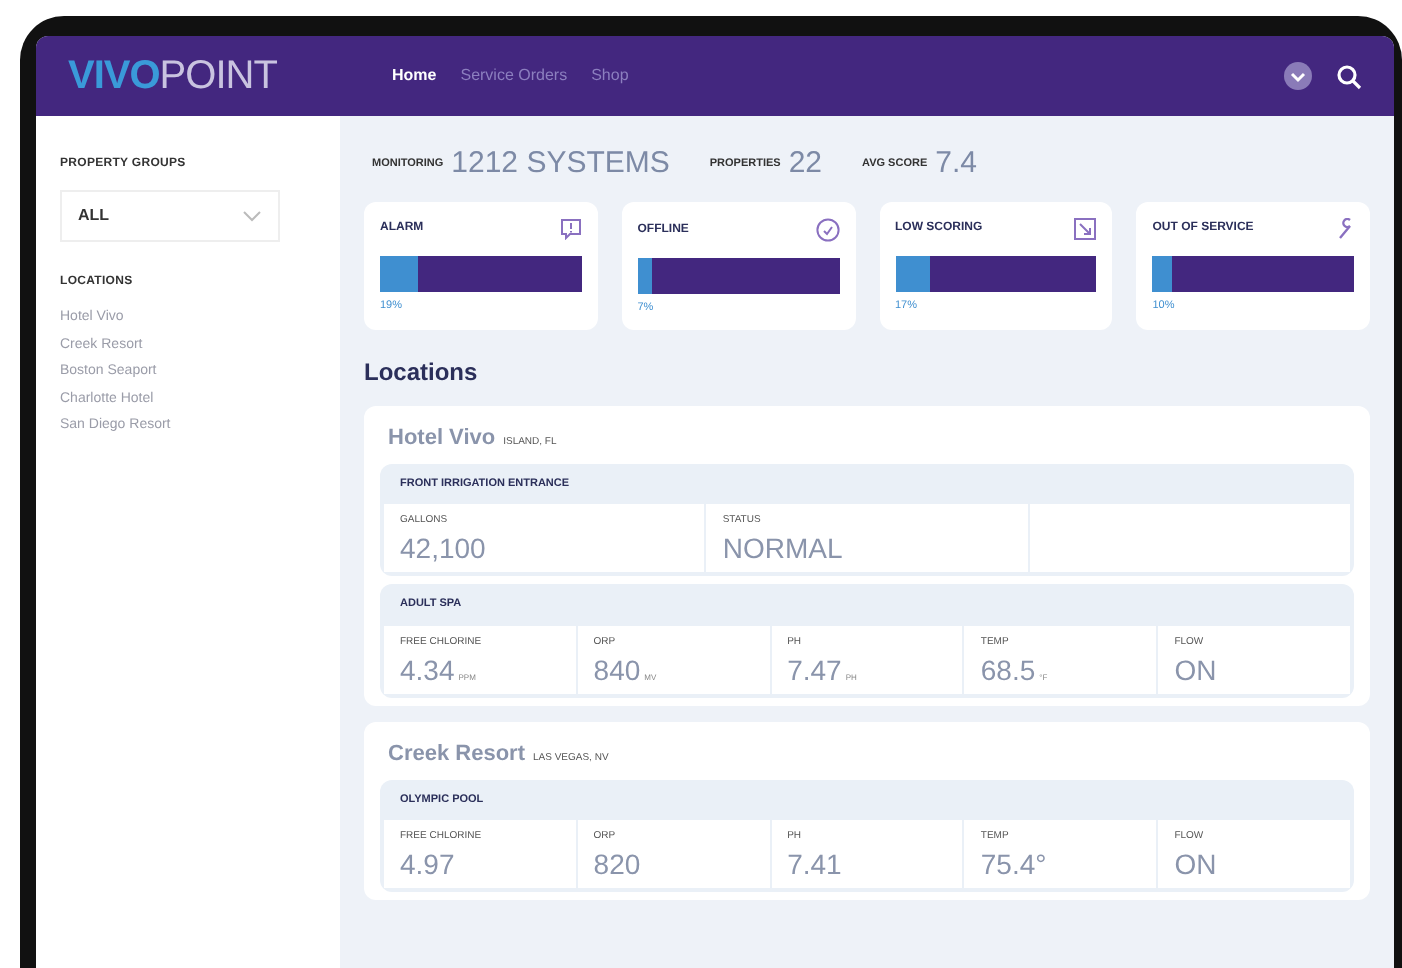  I want to click on location-name: Hotel Vivo, so click(442, 439).